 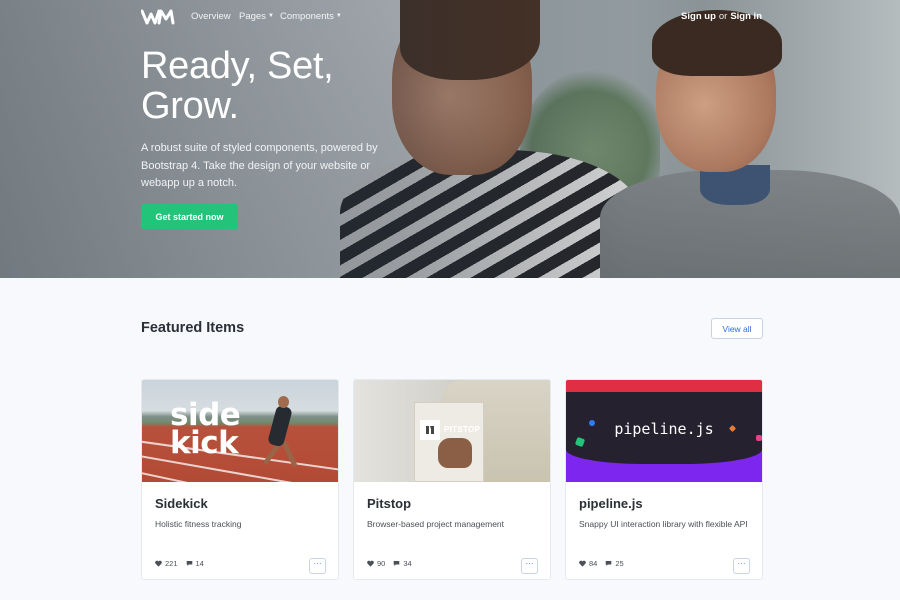 What do you see at coordinates (389, 503) in the screenshot?
I see `card-title: Pitstop` at bounding box center [389, 503].